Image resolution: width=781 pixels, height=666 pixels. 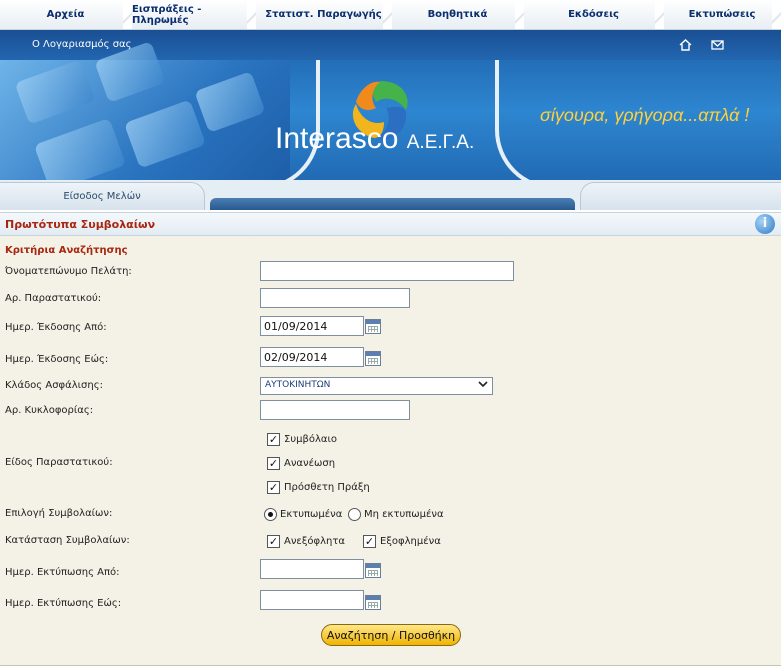 I want to click on print-from-label: Ημερ. Εκτύπωσης Από:, so click(x=62, y=572).